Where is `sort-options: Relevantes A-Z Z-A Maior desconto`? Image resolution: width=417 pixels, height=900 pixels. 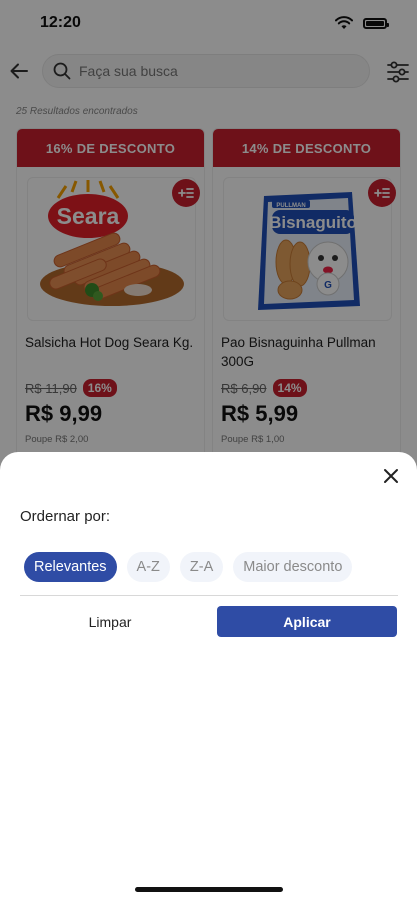 sort-options: Relevantes A-Z Z-A Maior desconto is located at coordinates (188, 567).